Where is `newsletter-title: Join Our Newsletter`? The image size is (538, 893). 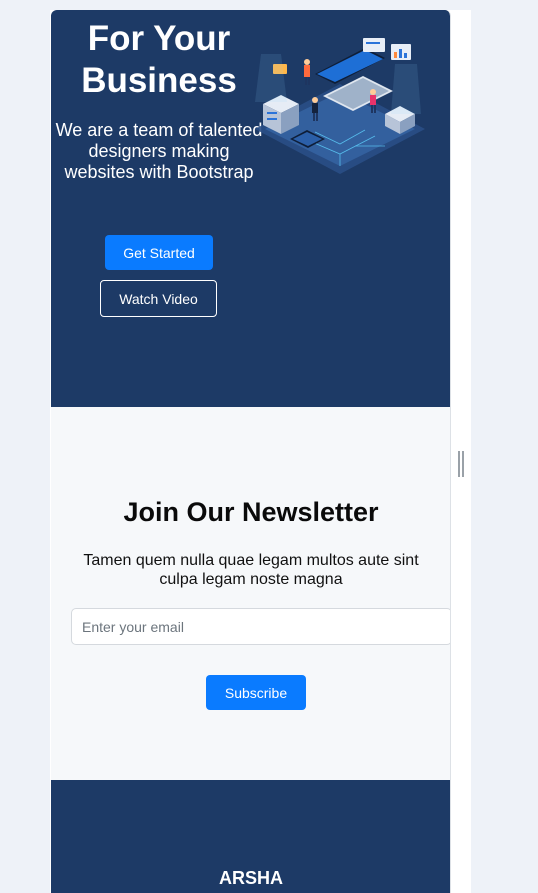 newsletter-title: Join Our Newsletter is located at coordinates (251, 512).